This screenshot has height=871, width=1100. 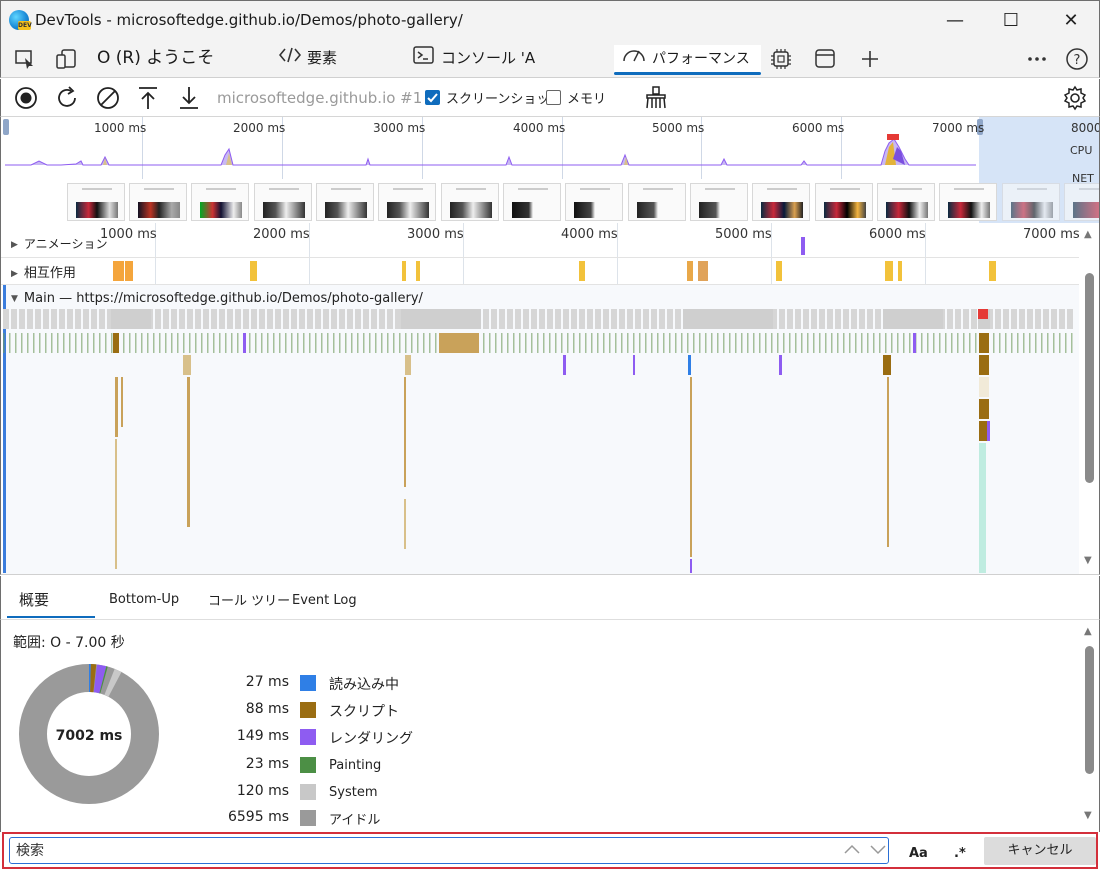 What do you see at coordinates (878, 854) in the screenshot?
I see `next-match-icon` at bounding box center [878, 854].